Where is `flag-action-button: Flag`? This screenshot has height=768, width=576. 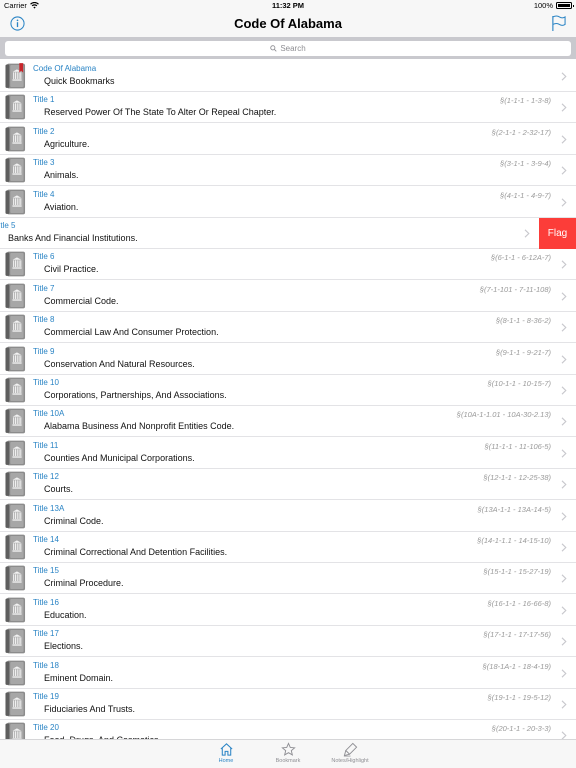 flag-action-button: Flag is located at coordinates (557, 233).